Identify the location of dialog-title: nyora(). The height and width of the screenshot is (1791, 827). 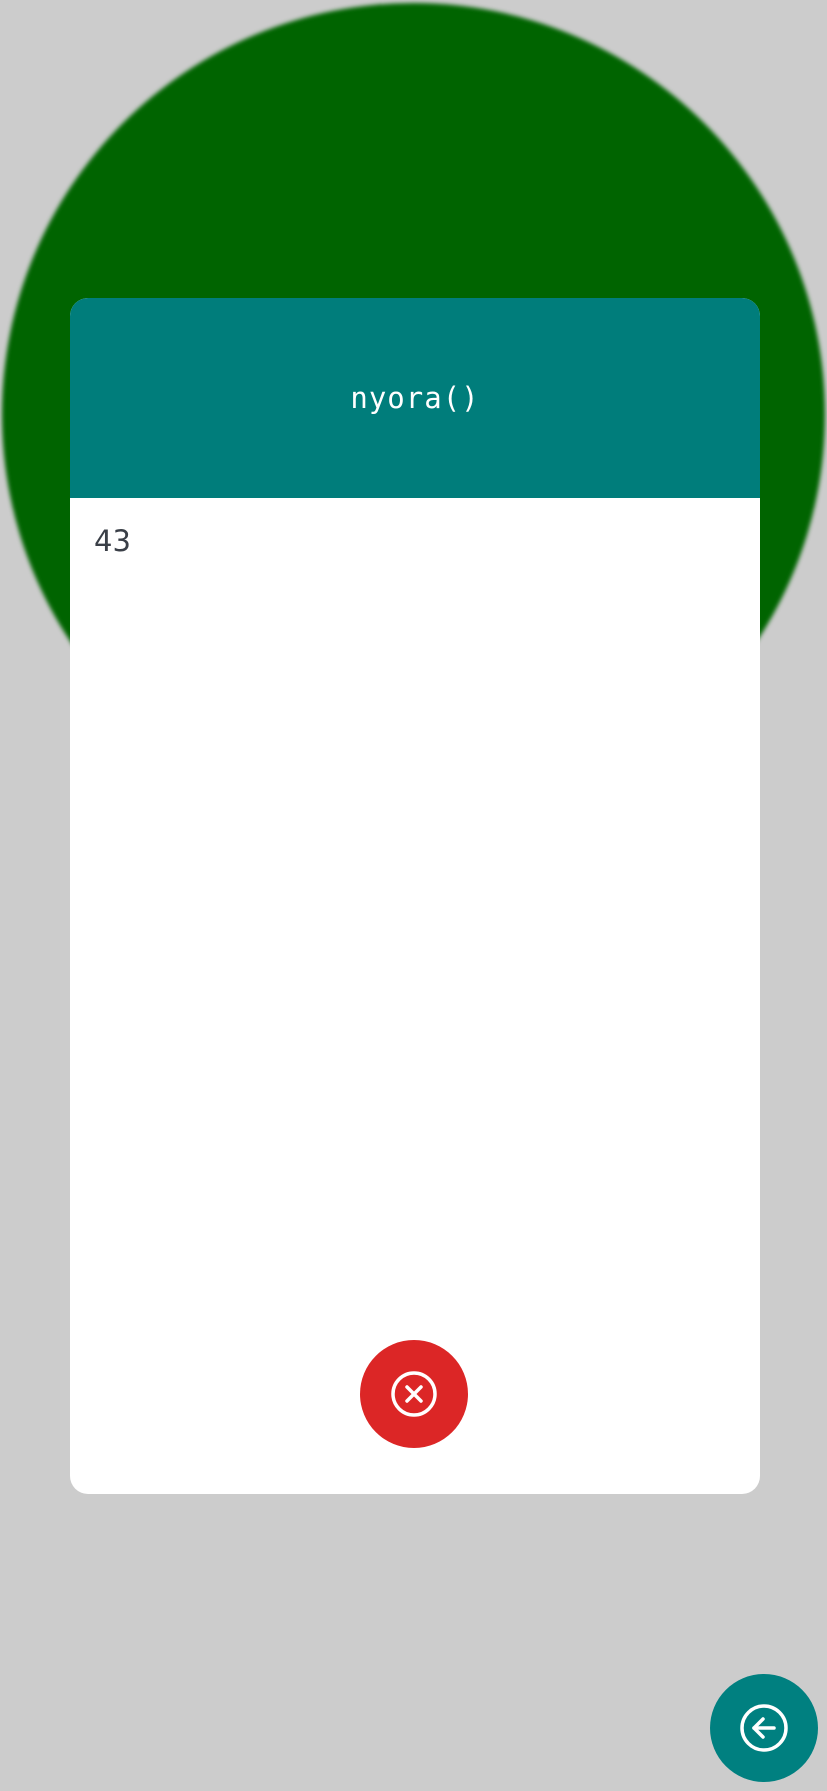
(415, 398).